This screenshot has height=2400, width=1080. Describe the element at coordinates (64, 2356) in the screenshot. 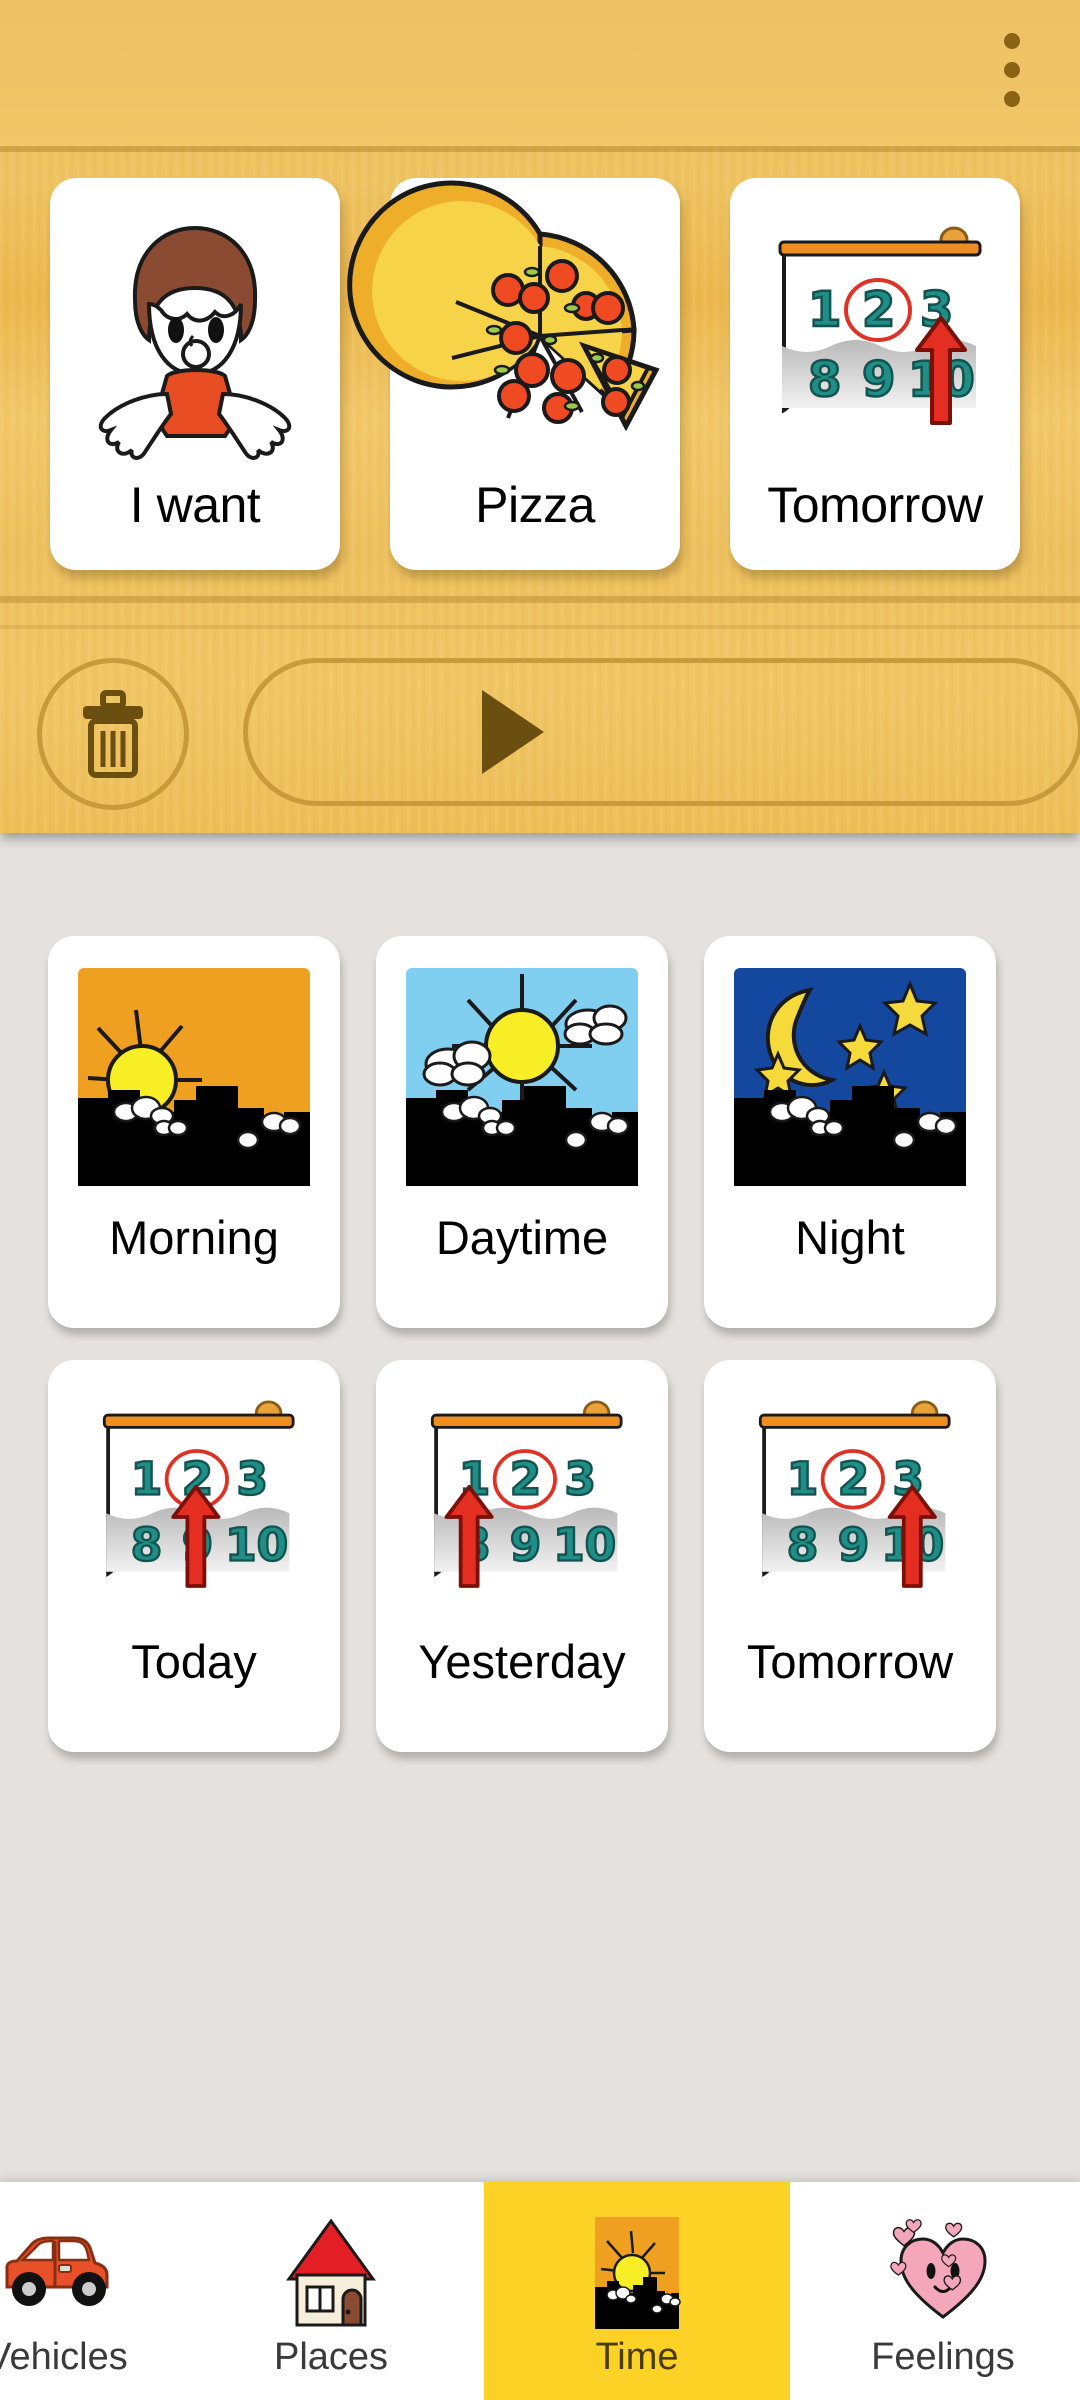

I see `nav-label: Vehicles` at that location.